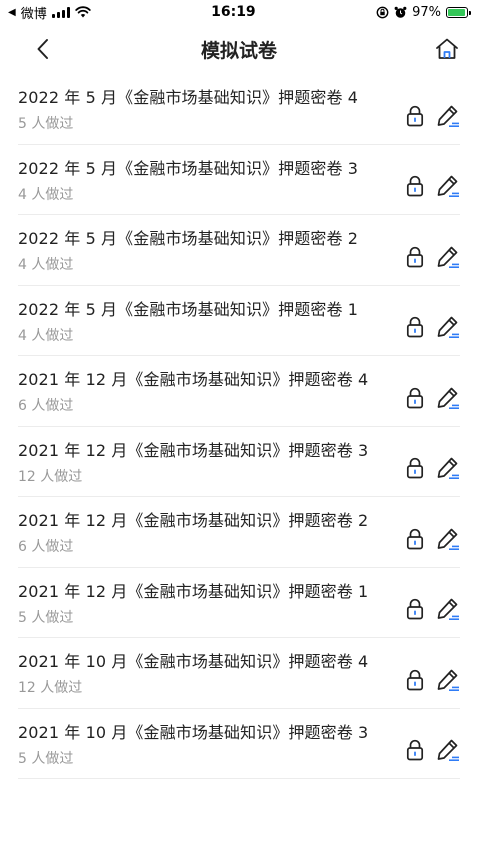 The height and width of the screenshot is (850, 478). I want to click on paper-title: 2021 年 12 月《金融市场基础知识》押题密卷 1, so click(193, 591).